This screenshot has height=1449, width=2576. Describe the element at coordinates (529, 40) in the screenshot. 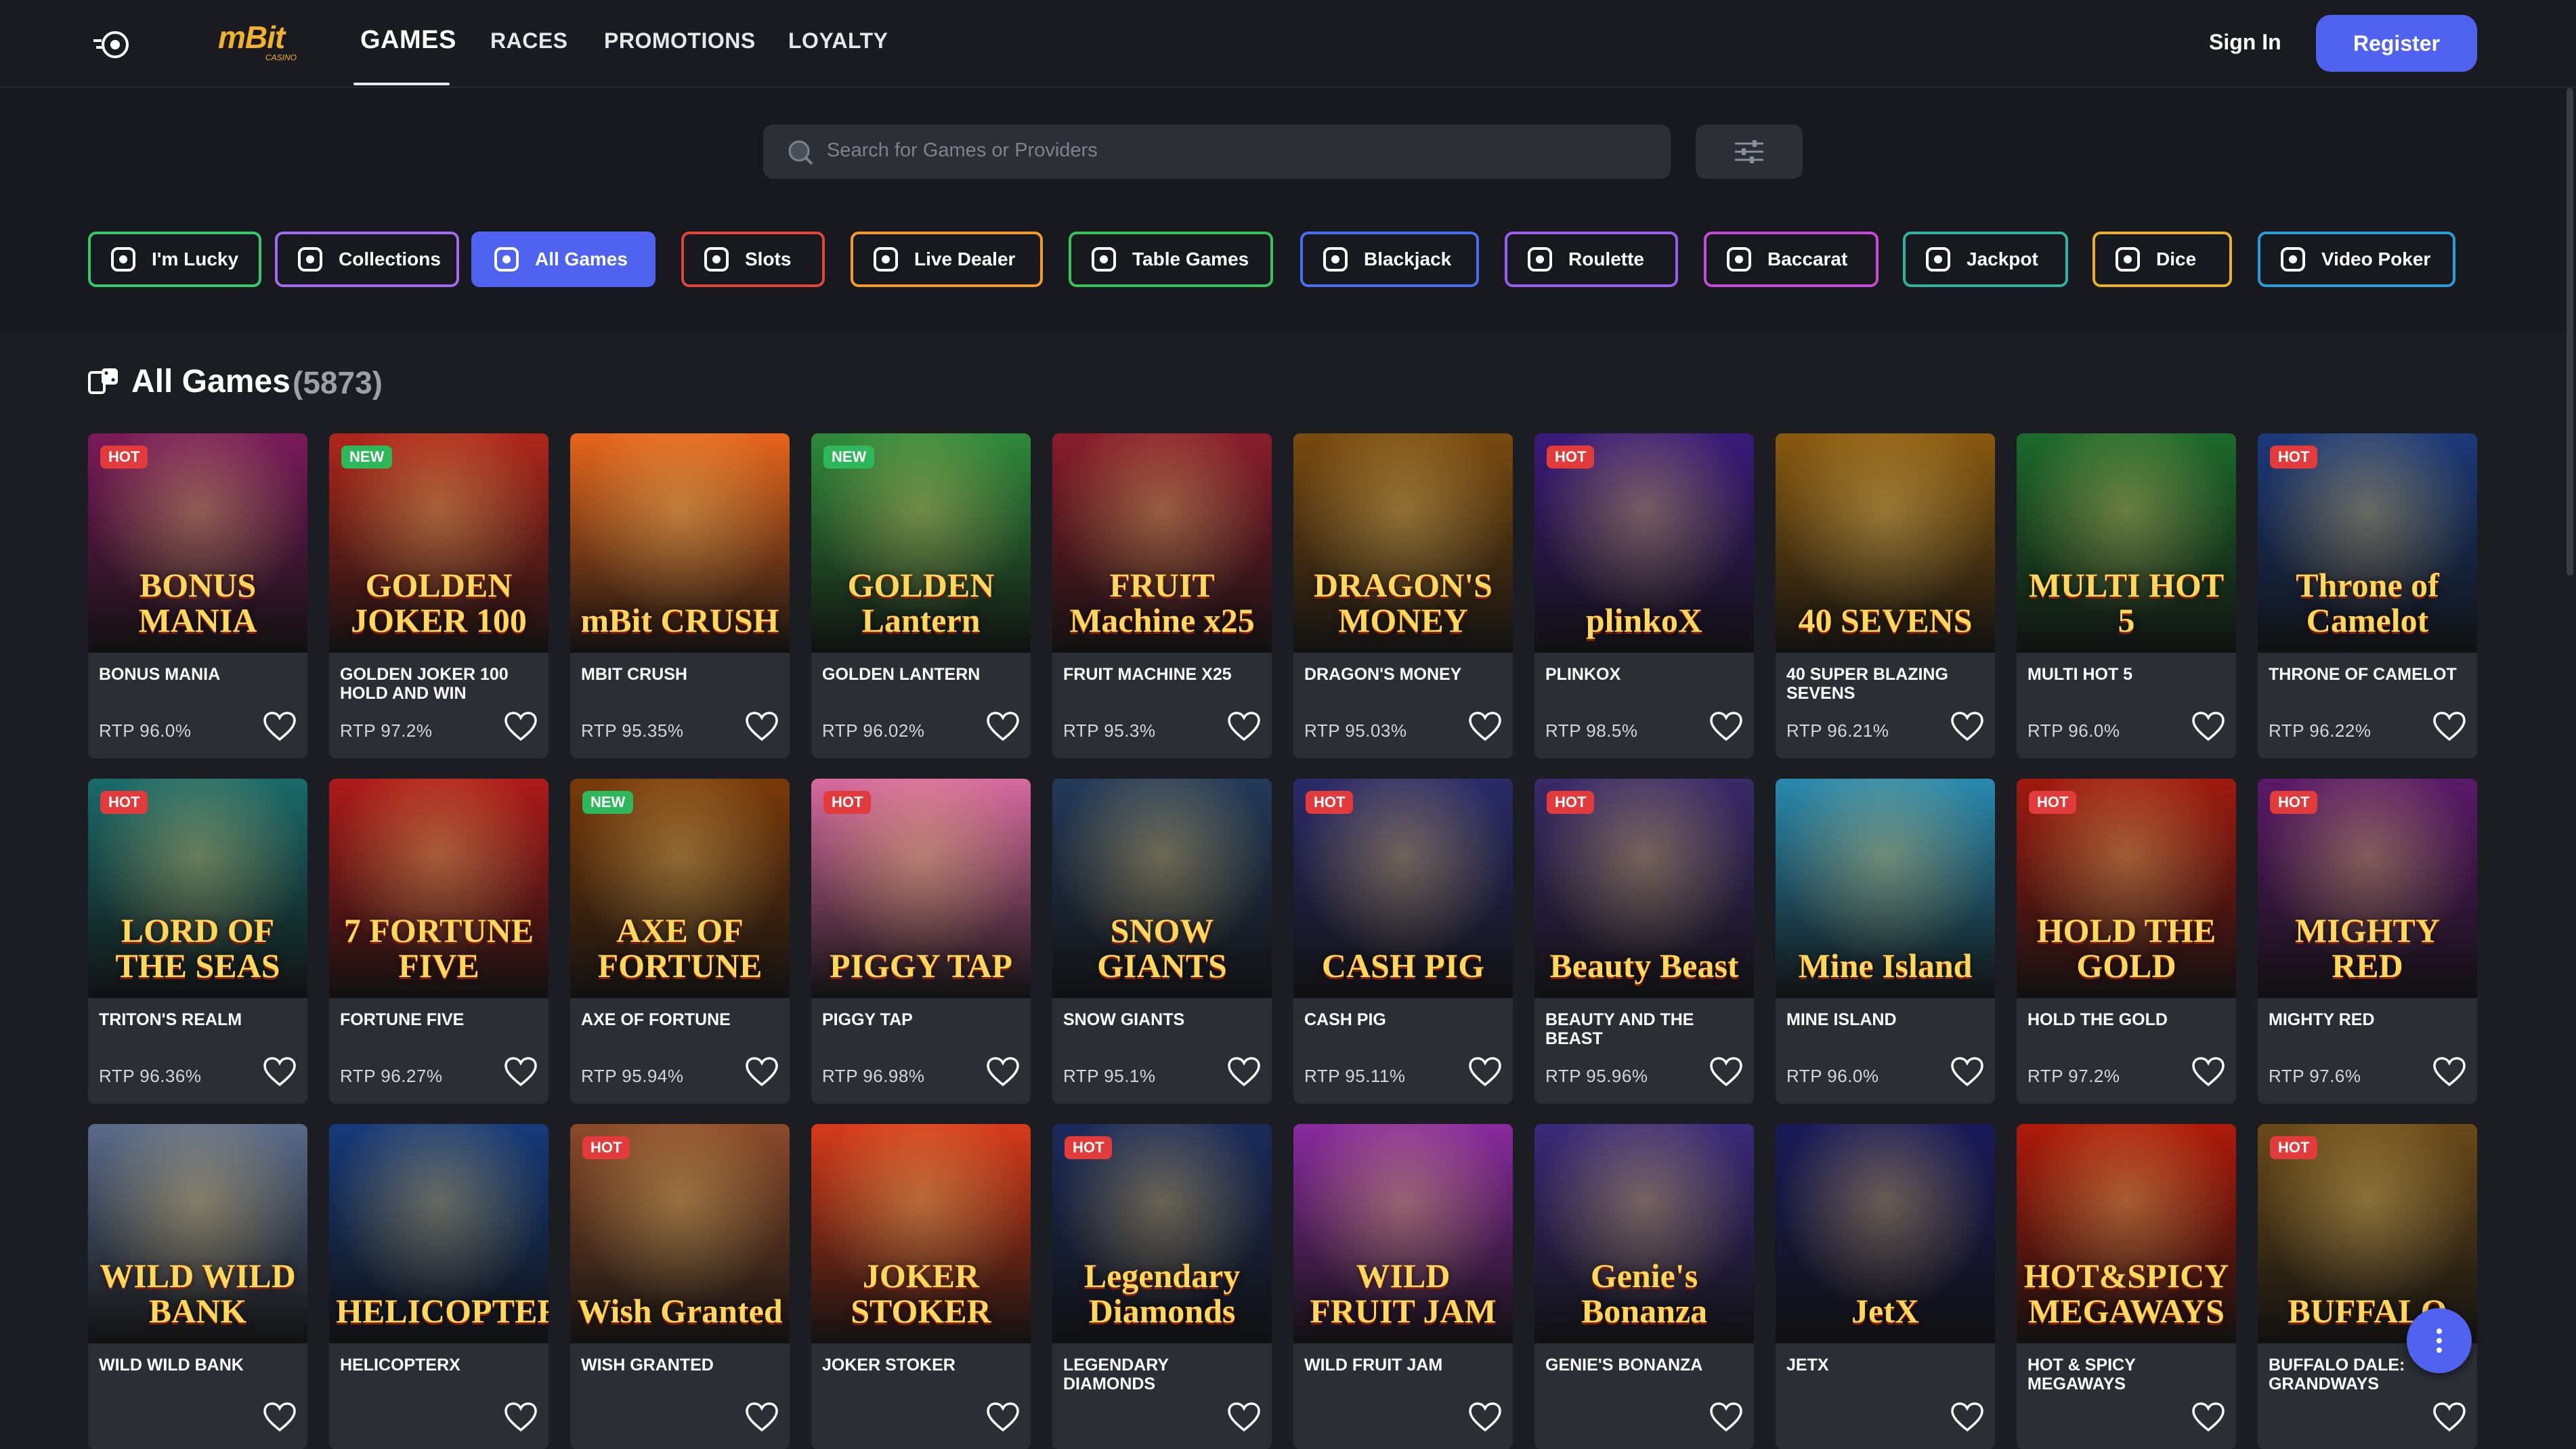

I see `nav-races: RACES` at that location.